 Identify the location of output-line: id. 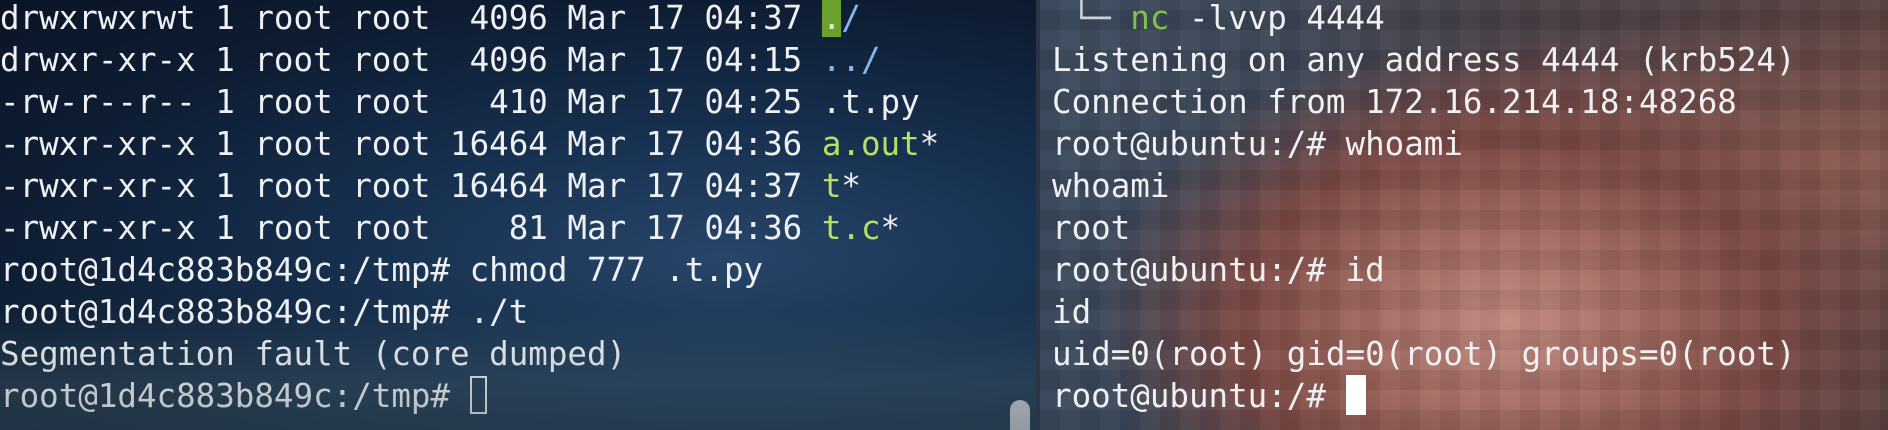
(1424, 312).